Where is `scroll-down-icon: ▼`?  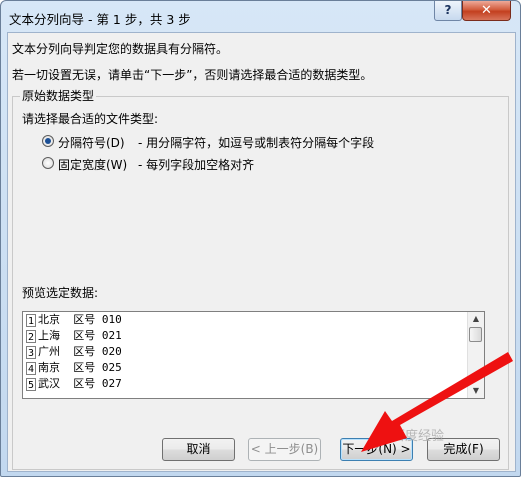
scroll-down-icon: ▼ is located at coordinates (476, 391).